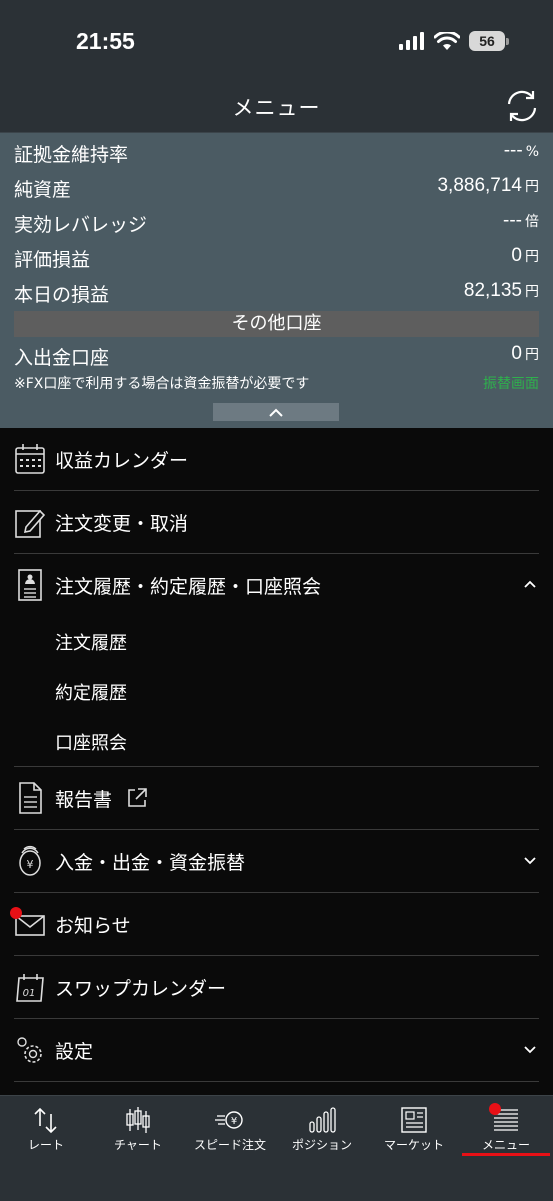  I want to click on menu-item-label: 報告書, so click(84, 800).